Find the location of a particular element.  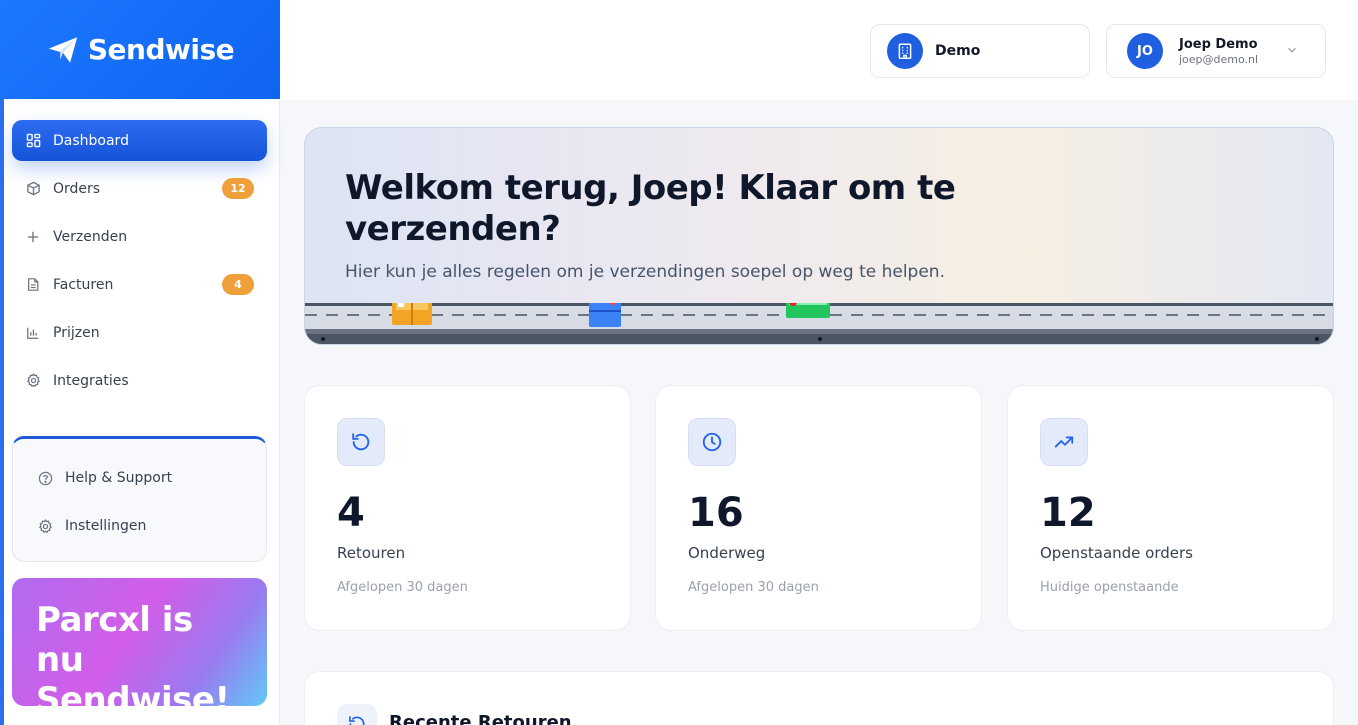

support-item-label: Instellingen is located at coordinates (106, 526).